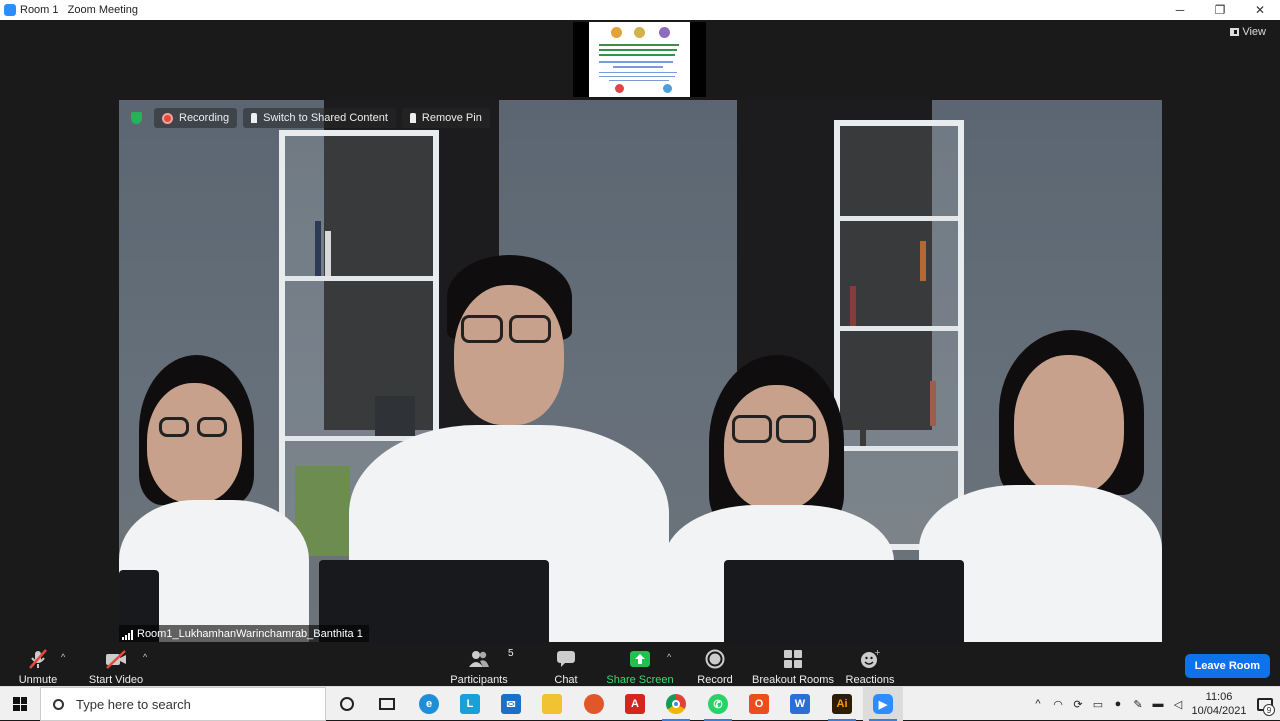 The height and width of the screenshot is (721, 1280). I want to click on reactions-button: + Reactions, so click(870, 666).